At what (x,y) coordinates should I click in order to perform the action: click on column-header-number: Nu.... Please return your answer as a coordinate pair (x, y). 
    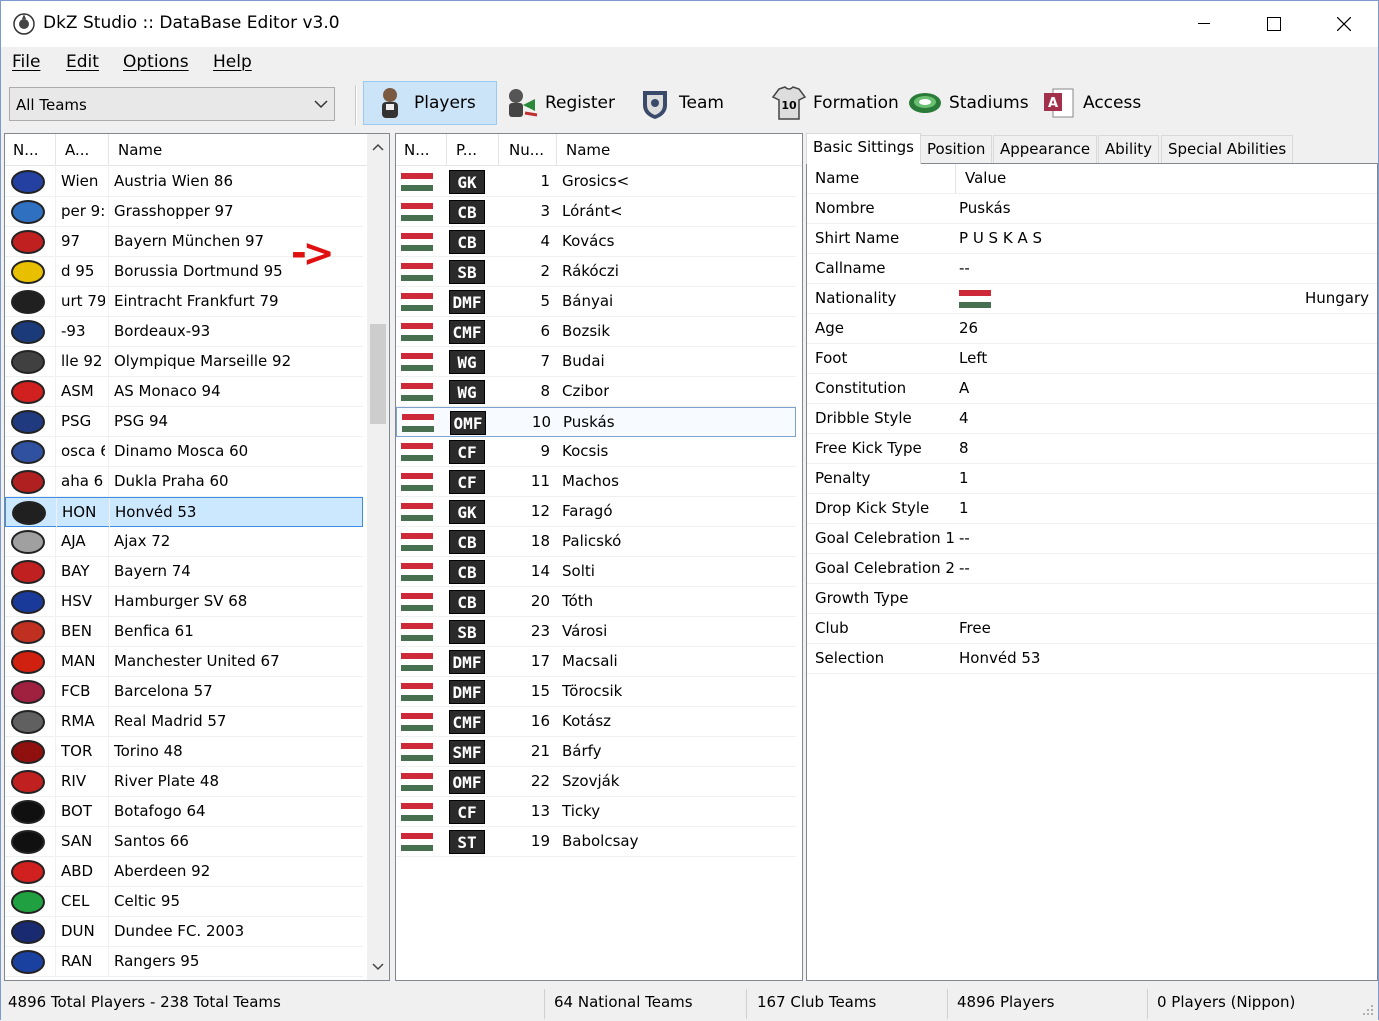
    Looking at the image, I should click on (526, 150).